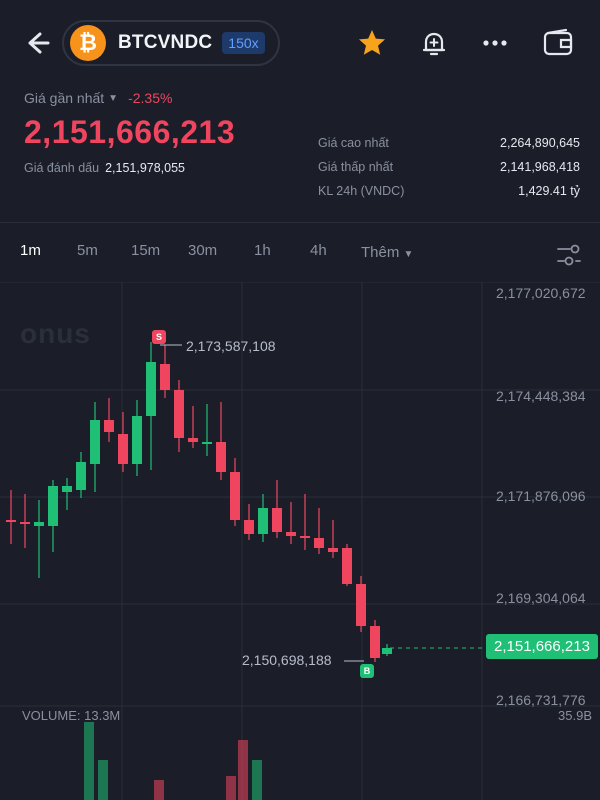  Describe the element at coordinates (300, 253) in the screenshot. I see `timeframe-bar: 1m 5m 15m 30m 1h 4h Thêm ▼` at that location.